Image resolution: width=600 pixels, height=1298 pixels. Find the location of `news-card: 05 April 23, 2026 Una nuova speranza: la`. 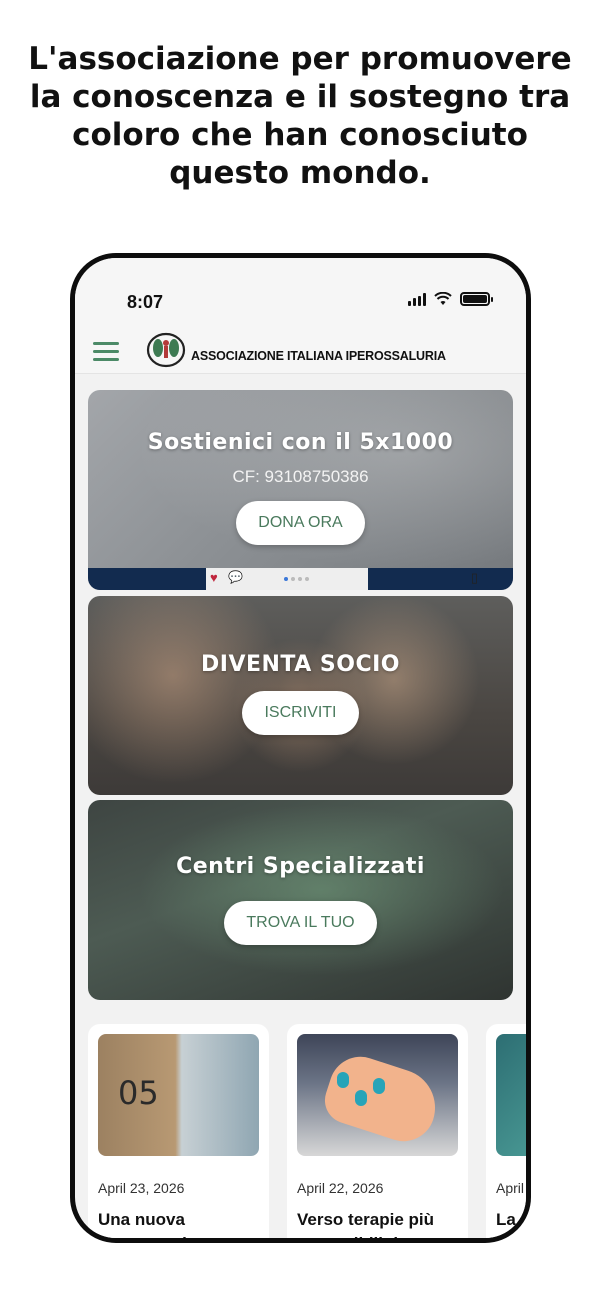

news-card: 05 April 23, 2026 Una nuova speranza: la is located at coordinates (178, 1131).